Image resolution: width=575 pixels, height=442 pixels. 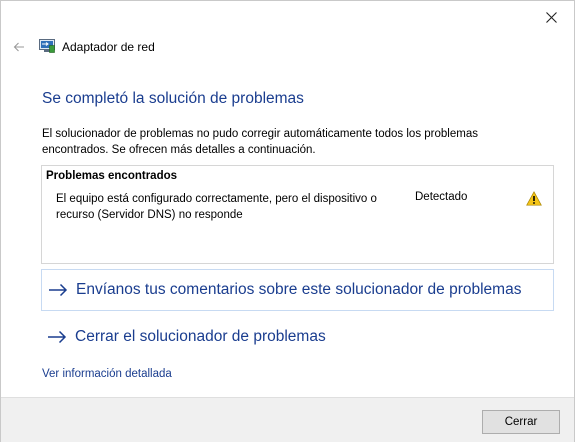 I want to click on view-details-link: Ver información detallada, so click(x=107, y=374).